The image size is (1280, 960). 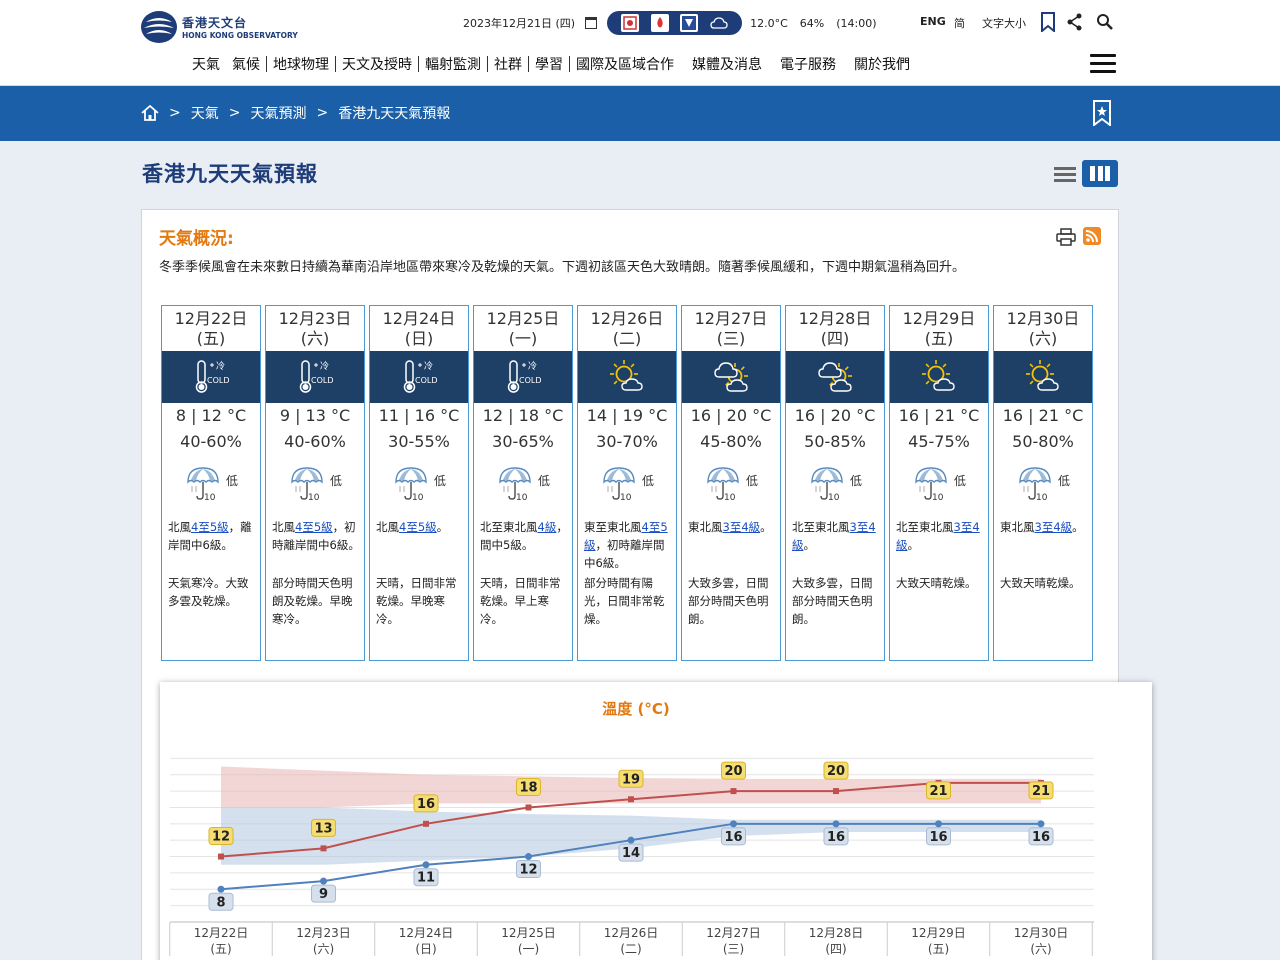 I want to click on chart-max-point, so click(x=528, y=807).